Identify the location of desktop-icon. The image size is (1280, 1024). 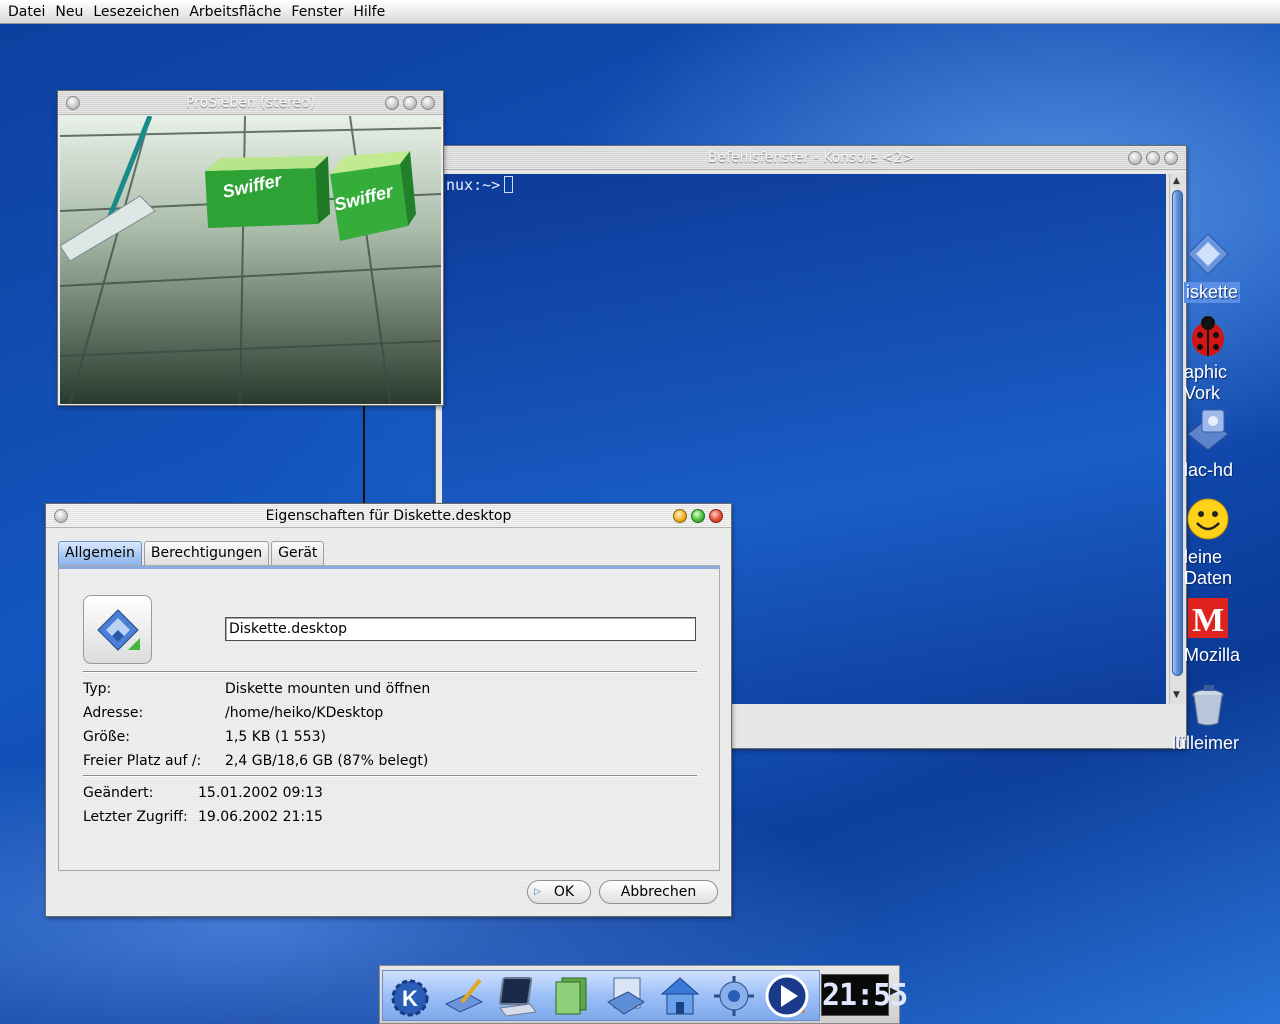
(464, 995).